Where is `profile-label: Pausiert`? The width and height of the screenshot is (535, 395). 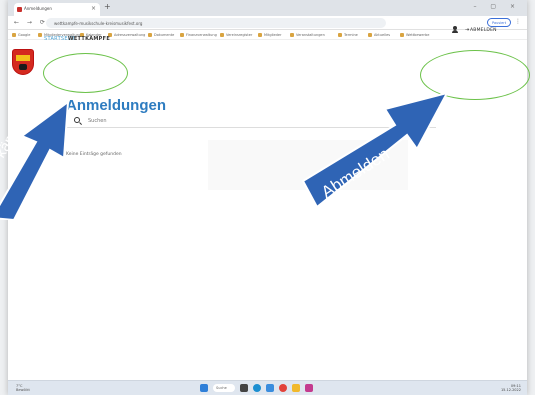
profile-label: Pausiert is located at coordinates (499, 23).